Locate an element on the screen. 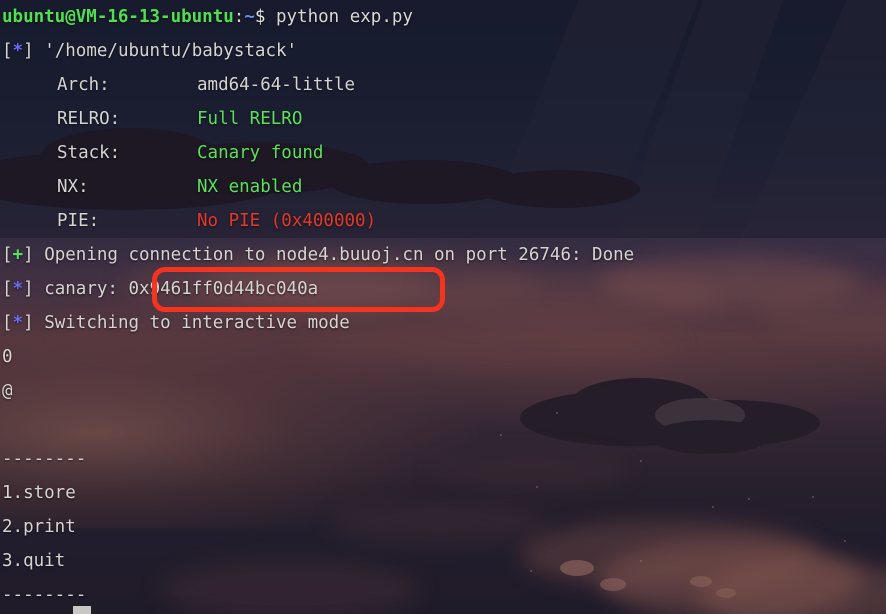 This screenshot has height=614, width=886. log-line-binary-path: [*] '/home/ubuntu/babystack' is located at coordinates (443, 51).